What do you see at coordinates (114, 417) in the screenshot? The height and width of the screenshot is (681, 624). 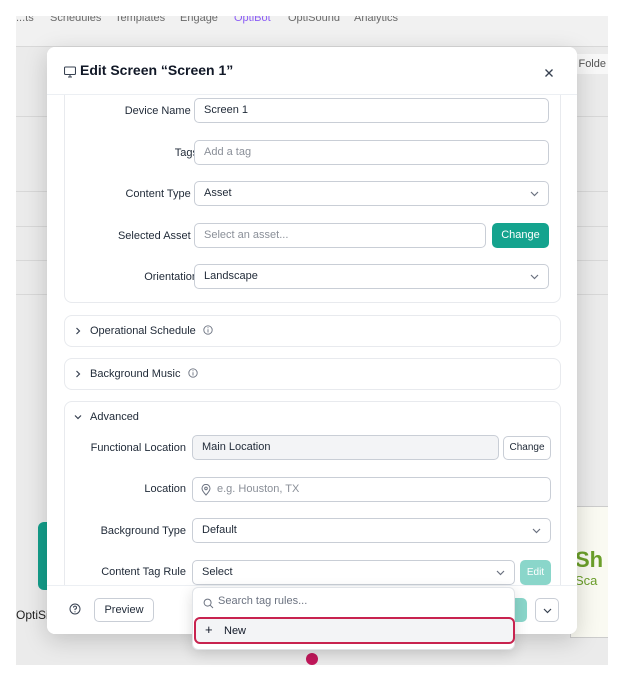 I see `advanced-title: Advanced` at bounding box center [114, 417].